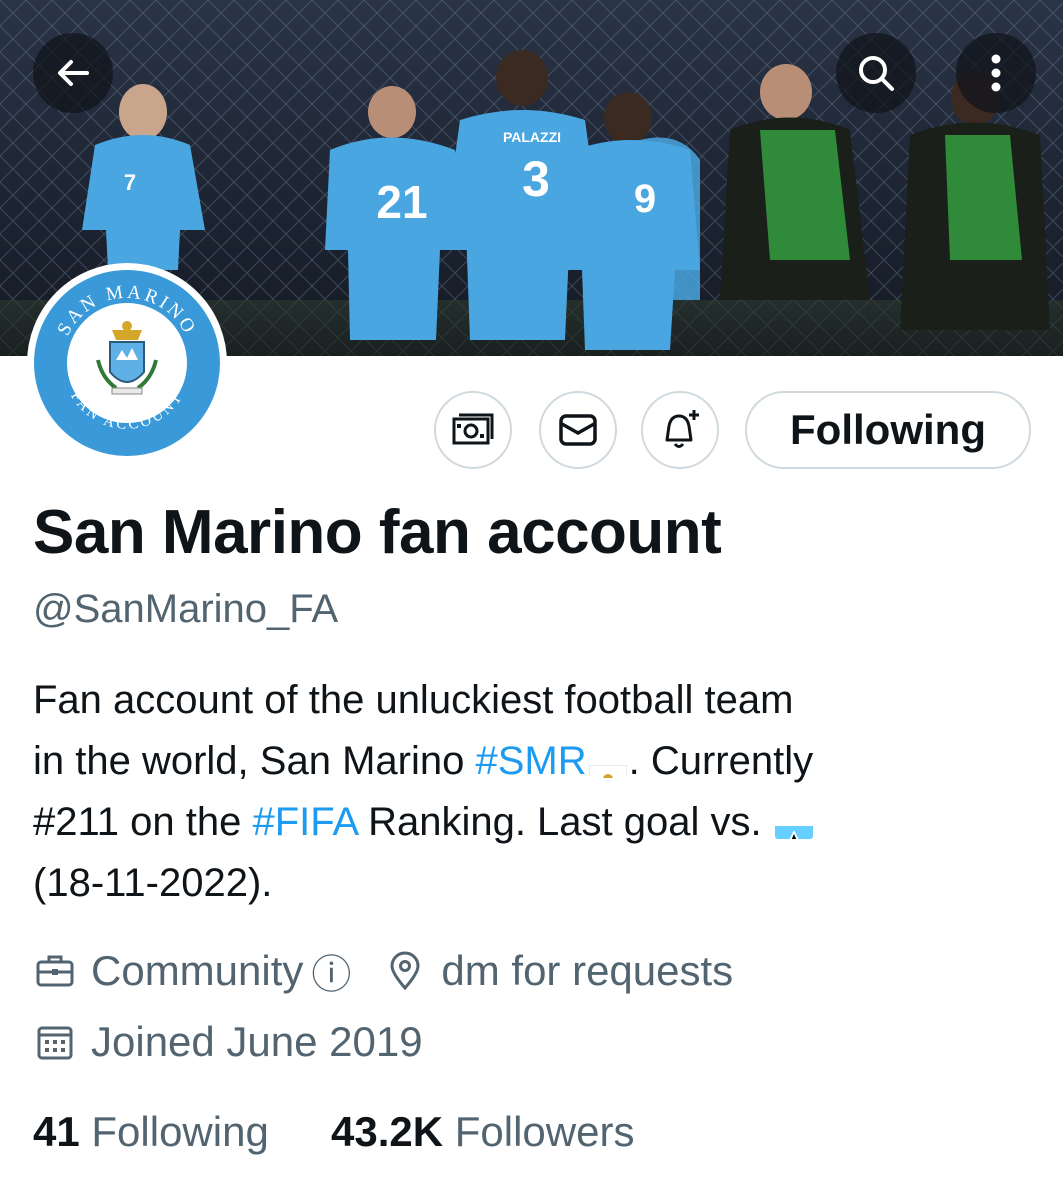  What do you see at coordinates (564, 822) in the screenshot?
I see `bio-text: Ranking. Last goal vs.` at bounding box center [564, 822].